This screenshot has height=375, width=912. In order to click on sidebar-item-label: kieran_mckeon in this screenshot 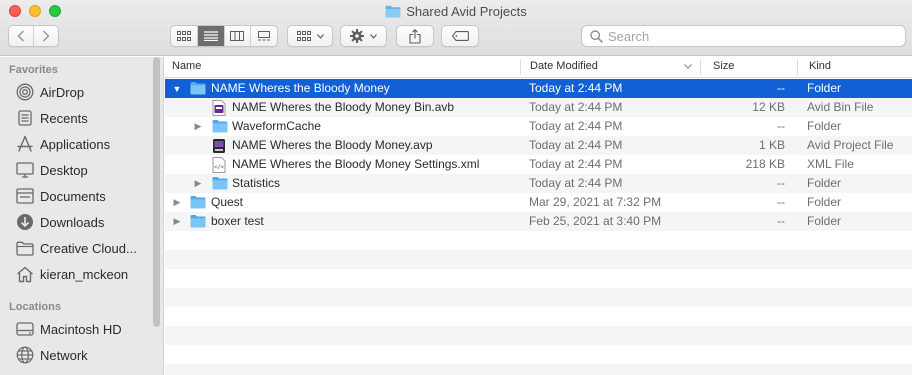, I will do `click(84, 274)`.